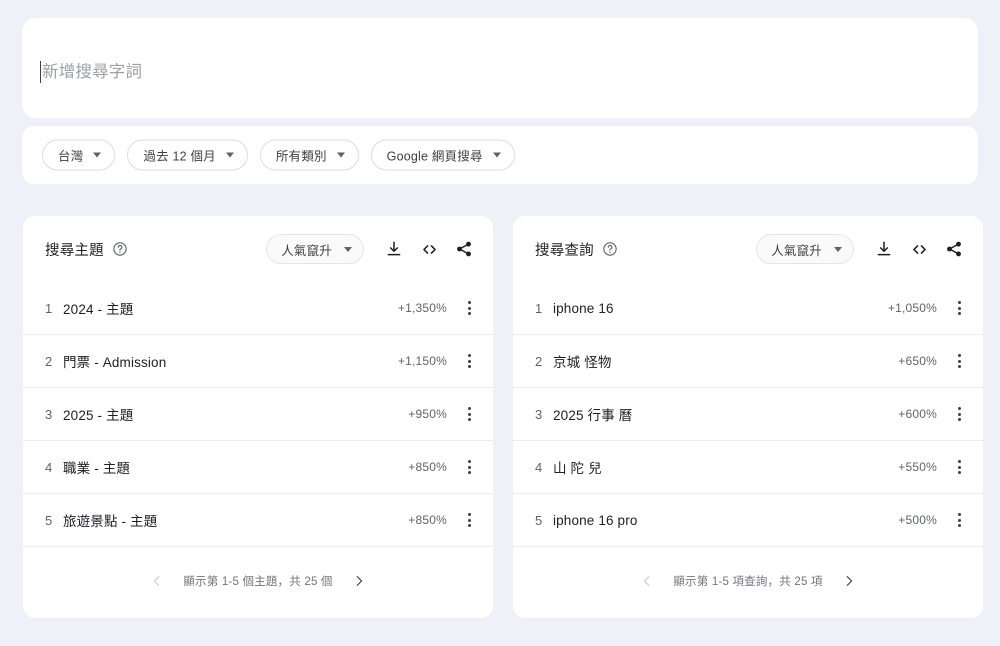  Describe the element at coordinates (258, 308) in the screenshot. I see `table-row: 1 2024 - 主題 +1,350%` at that location.